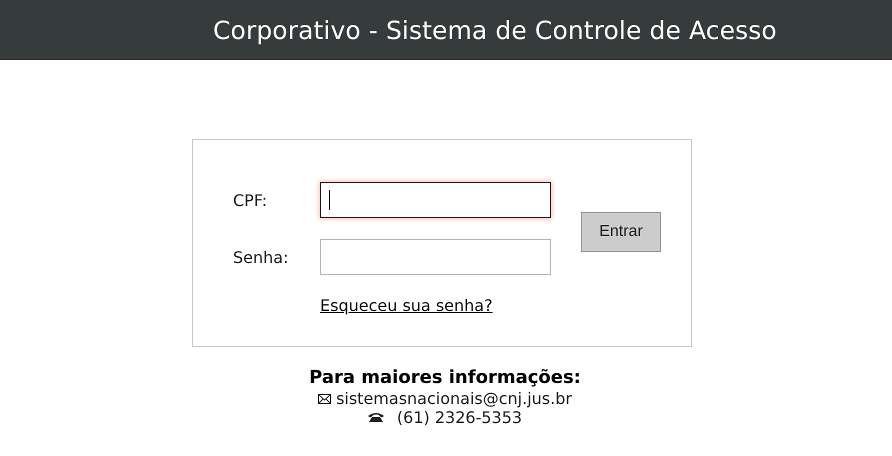 Image resolution: width=892 pixels, height=456 pixels. I want to click on forgot-password-link: Esqueceu sua senha?, so click(406, 305).